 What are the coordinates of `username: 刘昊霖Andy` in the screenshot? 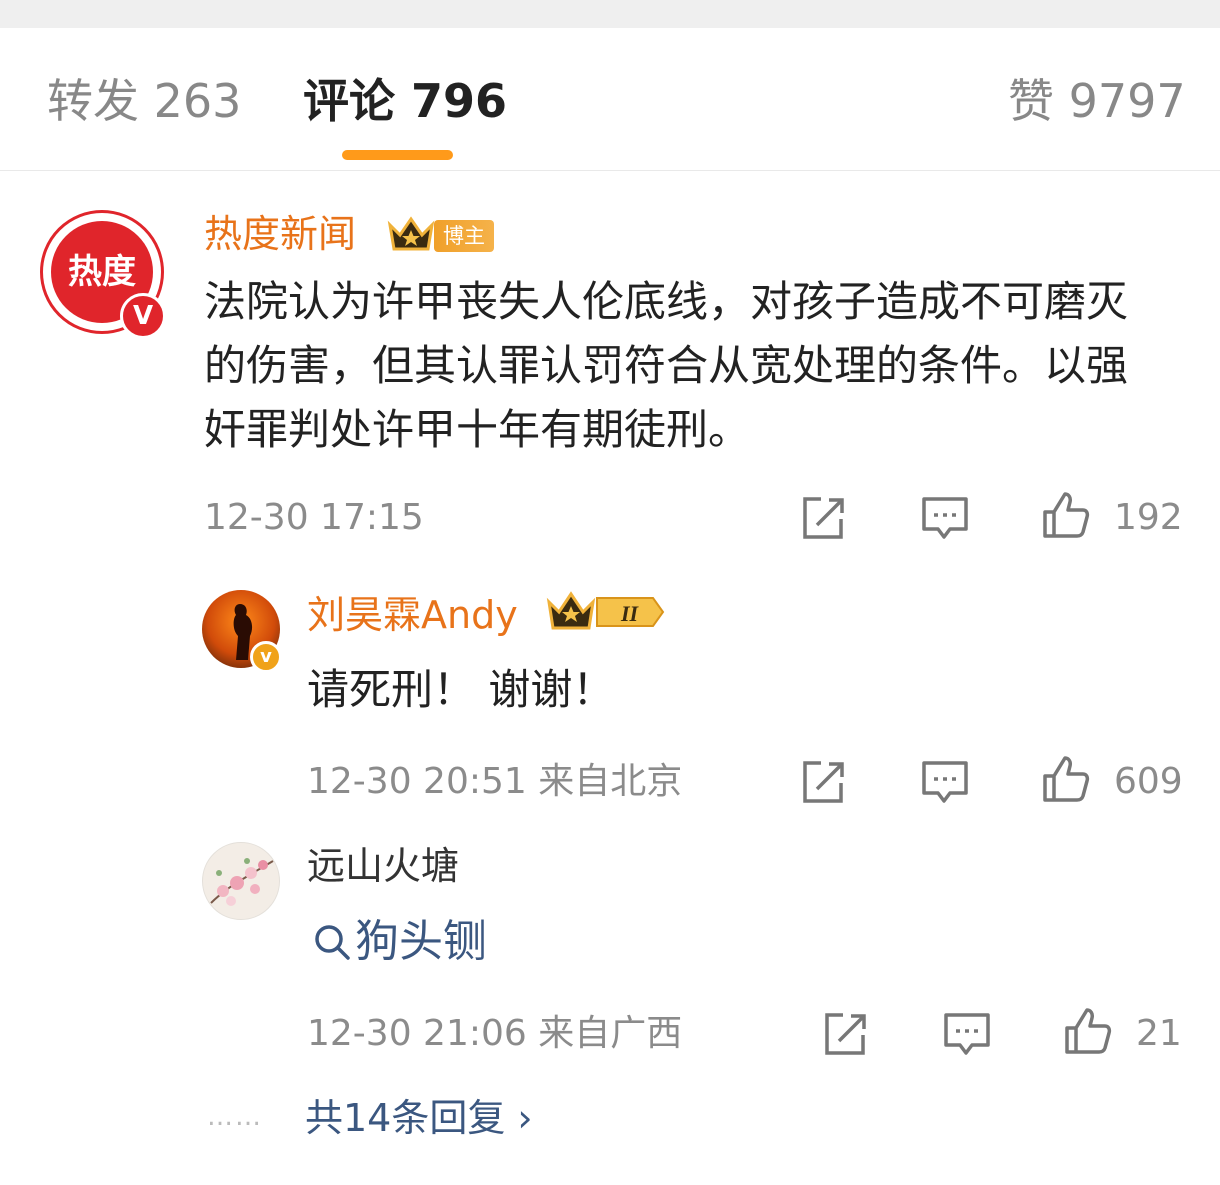 It's located at (412, 615).